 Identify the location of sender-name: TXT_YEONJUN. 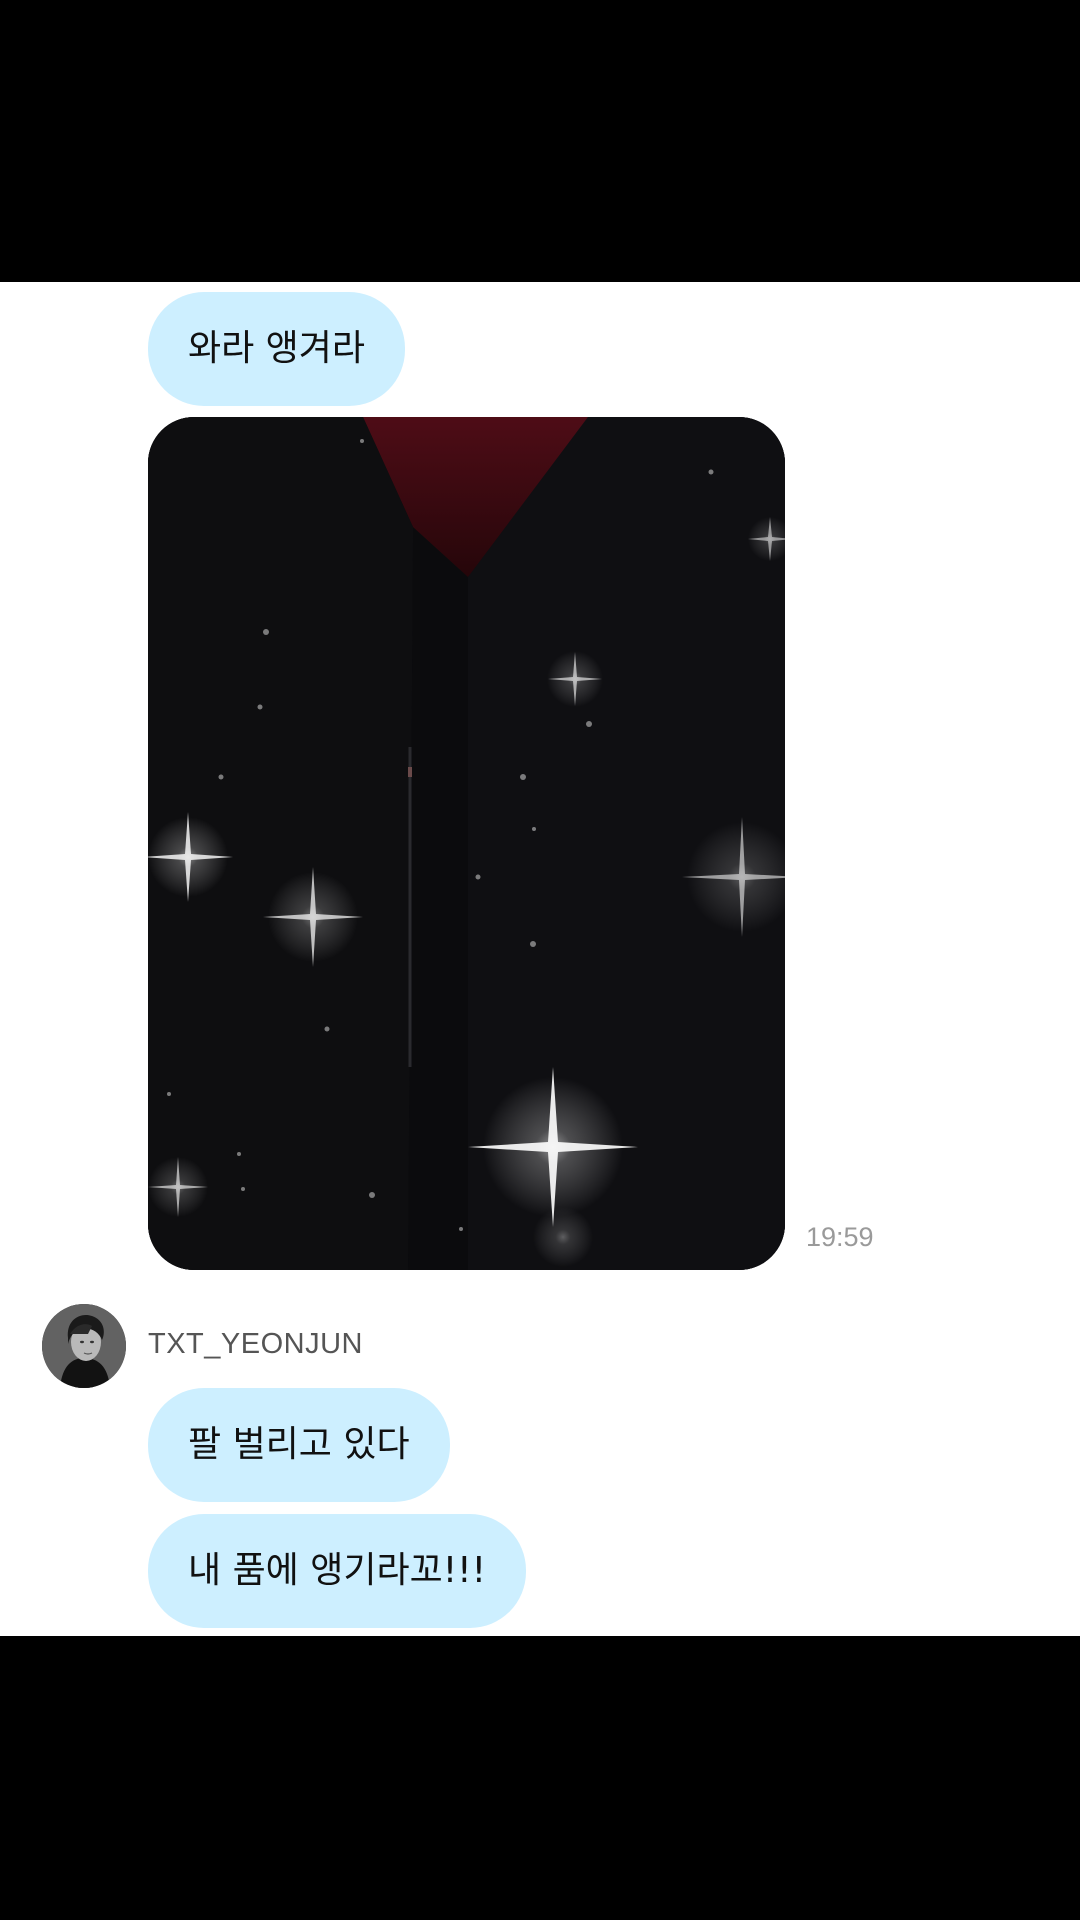
(255, 1344).